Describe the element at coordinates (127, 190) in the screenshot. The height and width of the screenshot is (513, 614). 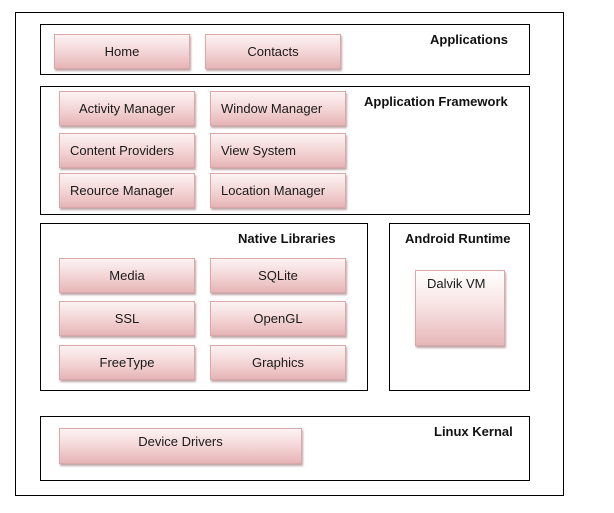
I see `component-resource-manager: Reource Manager` at that location.